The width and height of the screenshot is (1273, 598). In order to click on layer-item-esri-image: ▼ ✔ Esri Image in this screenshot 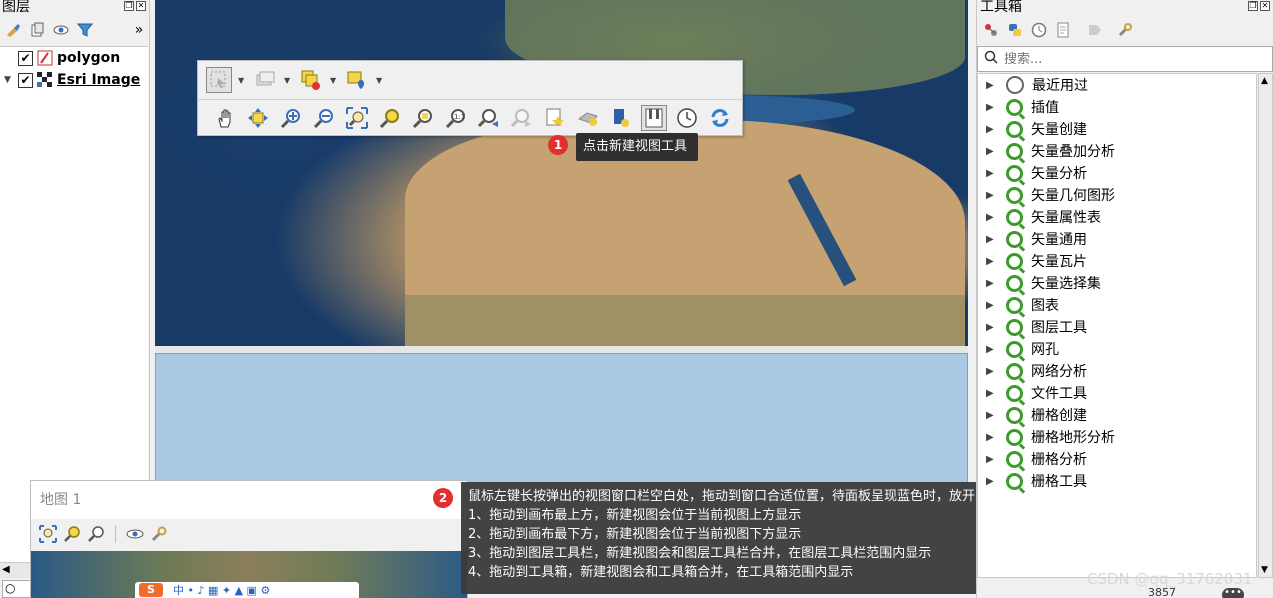, I will do `click(74, 80)`.